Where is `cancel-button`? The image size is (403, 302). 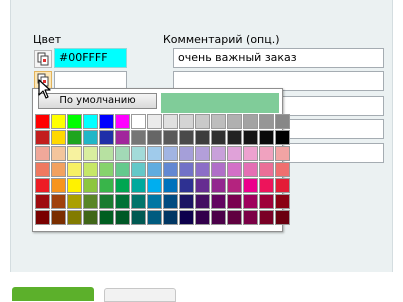 cancel-button is located at coordinates (140, 295).